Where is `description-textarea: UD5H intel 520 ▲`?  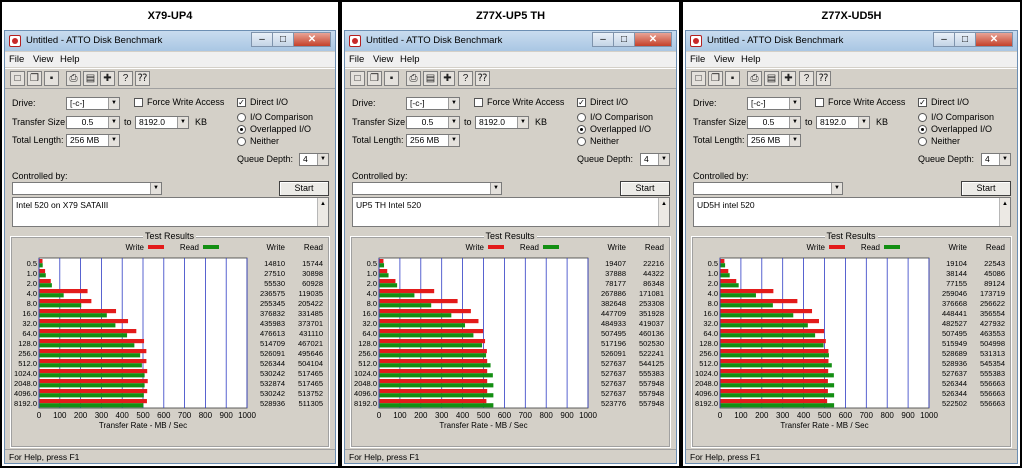
description-textarea: UD5H intel 520 ▲ is located at coordinates (852, 212).